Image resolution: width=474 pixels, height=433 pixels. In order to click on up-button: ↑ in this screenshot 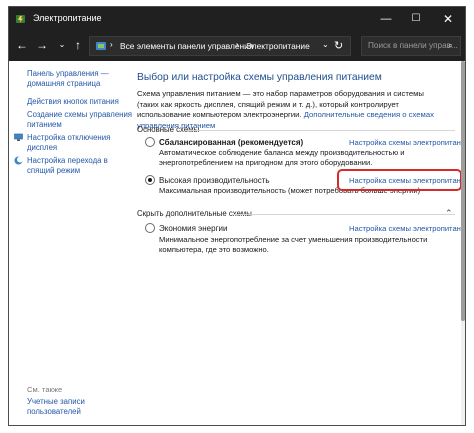, I will do `click(78, 45)`.